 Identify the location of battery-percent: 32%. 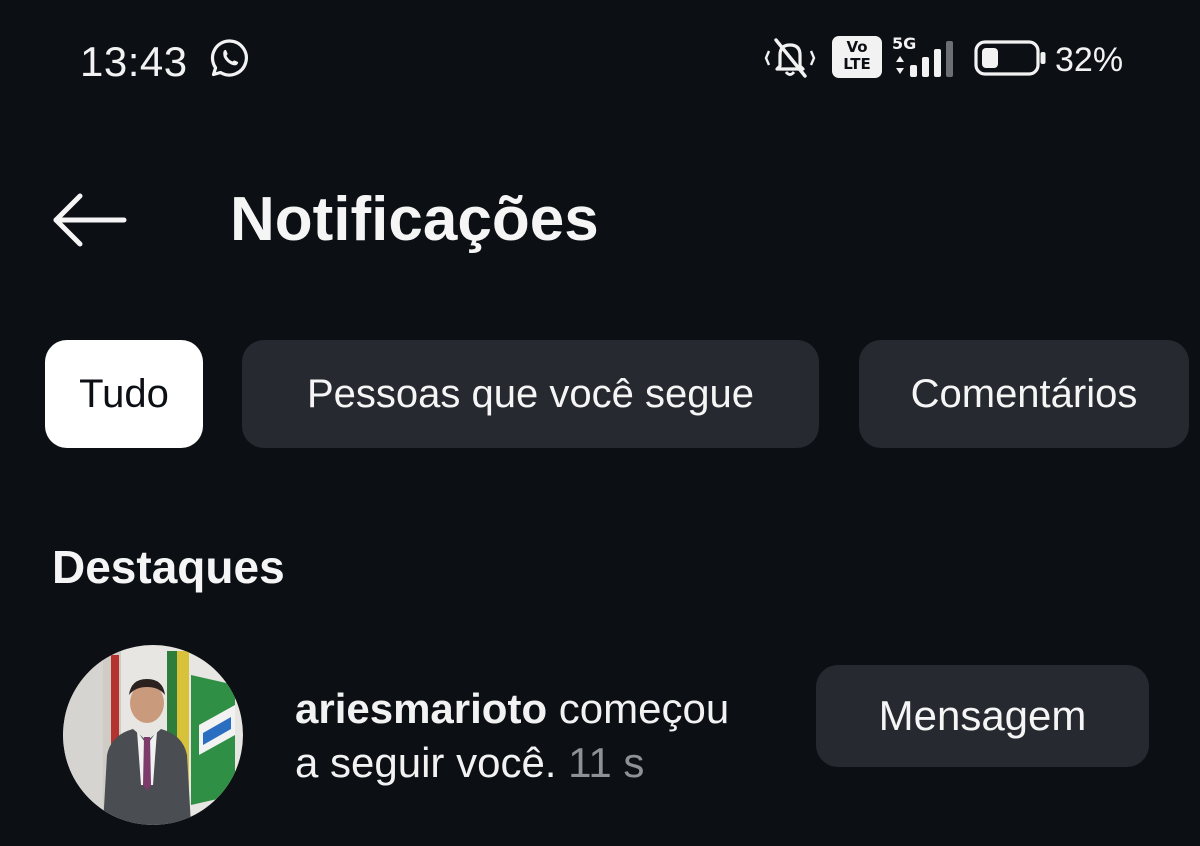
(1089, 60).